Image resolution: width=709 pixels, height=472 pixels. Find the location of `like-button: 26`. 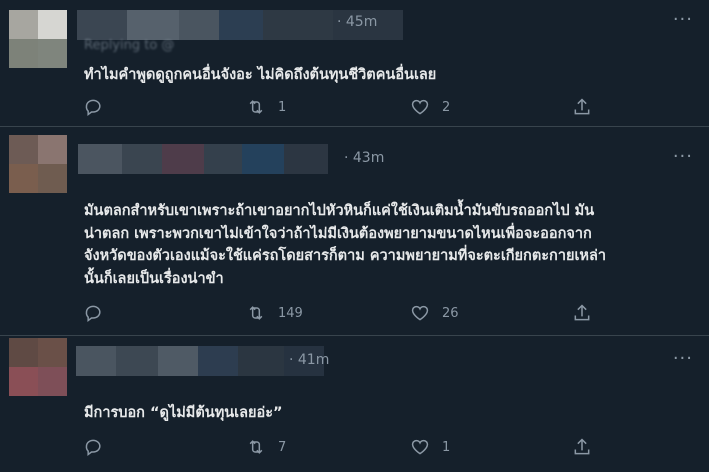

like-button: 26 is located at coordinates (434, 313).